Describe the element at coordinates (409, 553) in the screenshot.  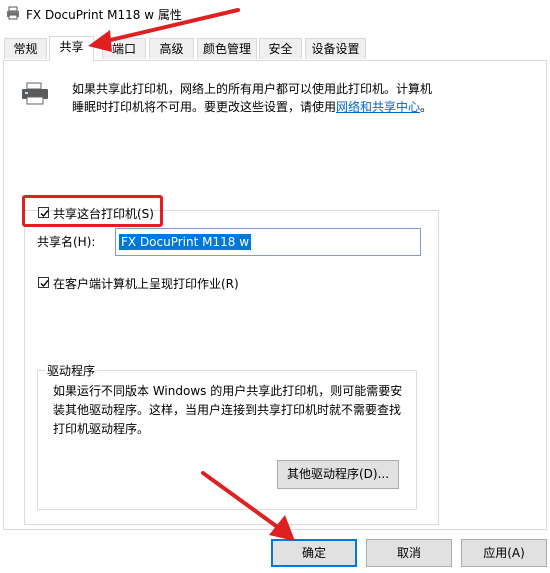
I see `cancel-button: 取消` at that location.